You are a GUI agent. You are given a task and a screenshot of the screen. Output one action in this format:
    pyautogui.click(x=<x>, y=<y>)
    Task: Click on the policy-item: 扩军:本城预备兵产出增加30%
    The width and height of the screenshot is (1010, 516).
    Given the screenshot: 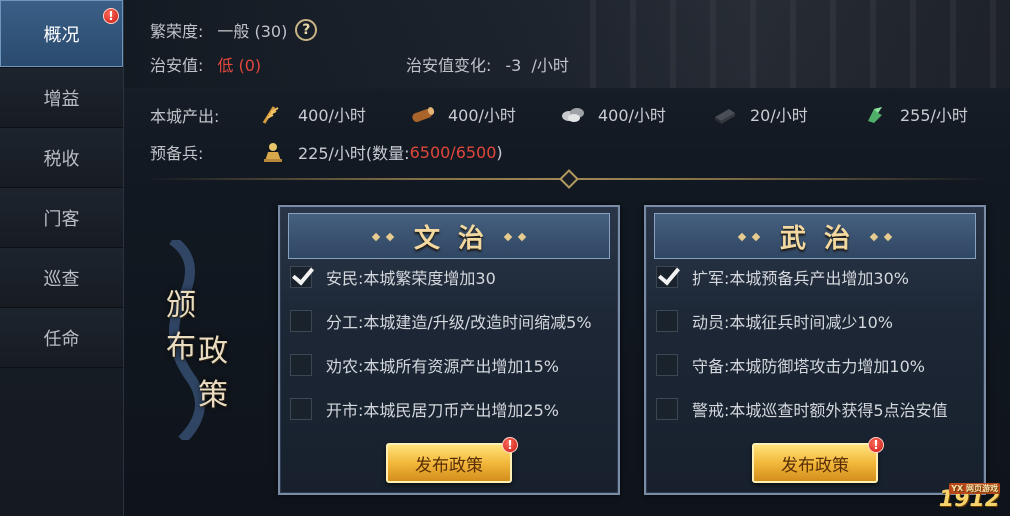 What is the action you would take?
    pyautogui.click(x=782, y=277)
    